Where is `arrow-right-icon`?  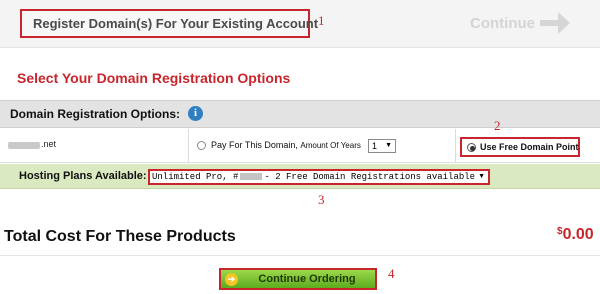 arrow-right-icon is located at coordinates (555, 23).